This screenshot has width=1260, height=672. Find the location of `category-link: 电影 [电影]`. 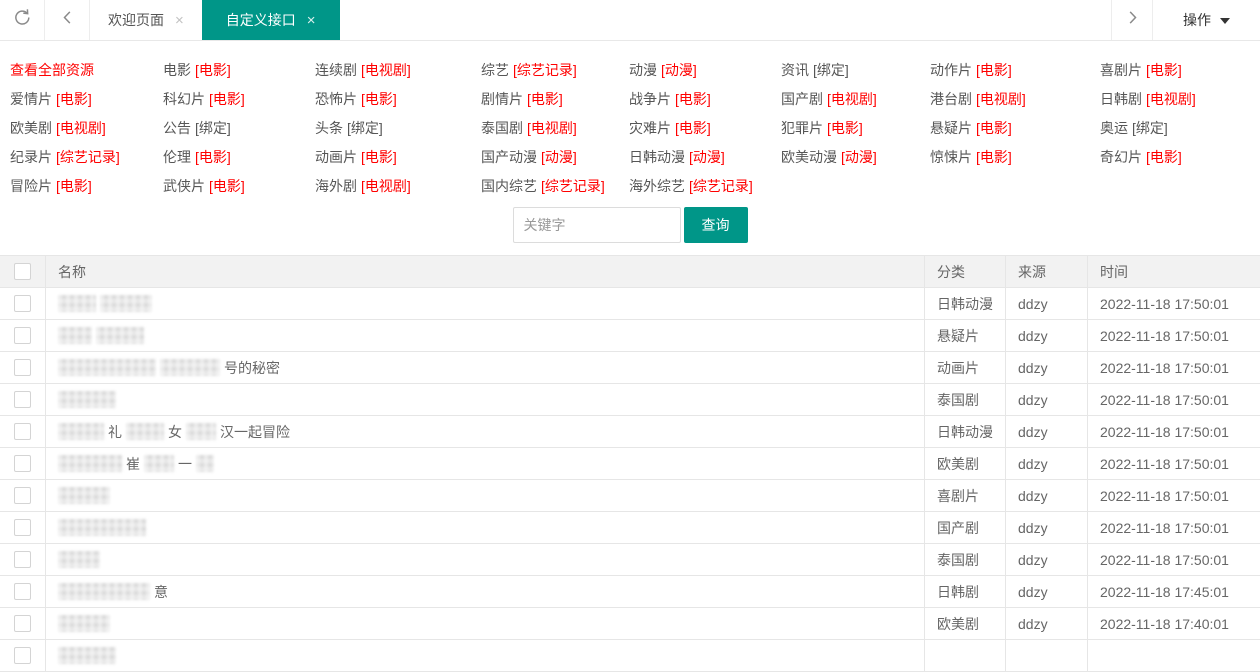

category-link: 电影 [电影] is located at coordinates (239, 69).